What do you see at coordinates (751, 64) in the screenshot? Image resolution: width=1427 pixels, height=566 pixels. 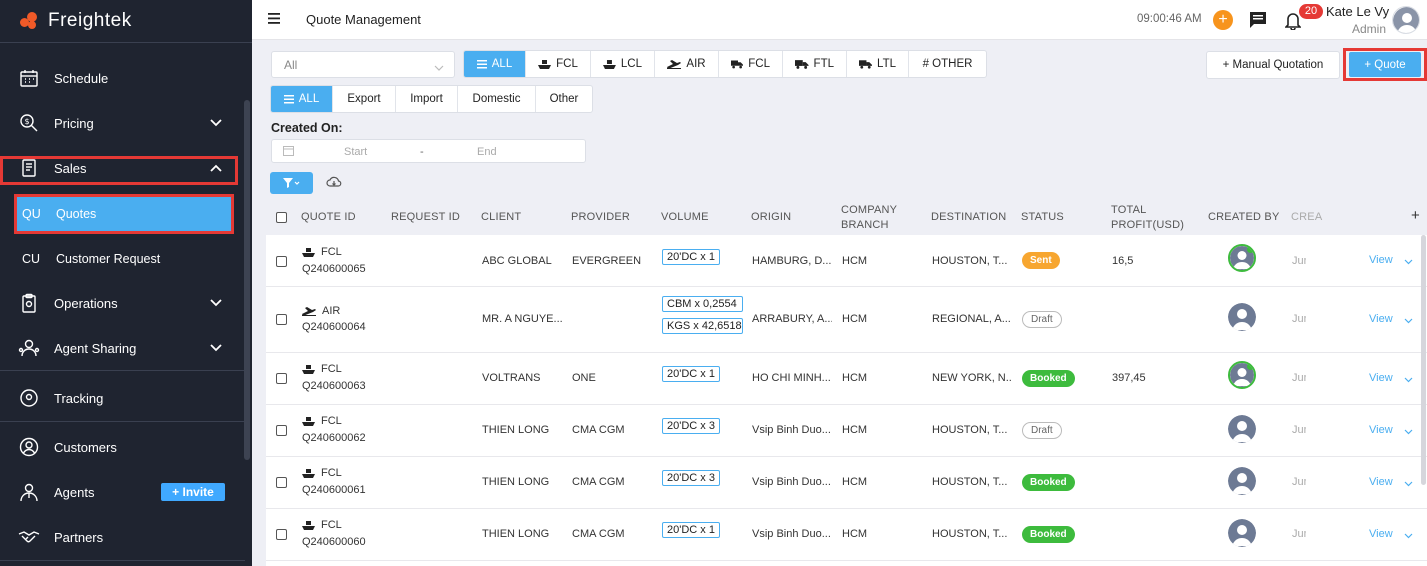 I see `mode-tab-fcl-truck: FCL` at bounding box center [751, 64].